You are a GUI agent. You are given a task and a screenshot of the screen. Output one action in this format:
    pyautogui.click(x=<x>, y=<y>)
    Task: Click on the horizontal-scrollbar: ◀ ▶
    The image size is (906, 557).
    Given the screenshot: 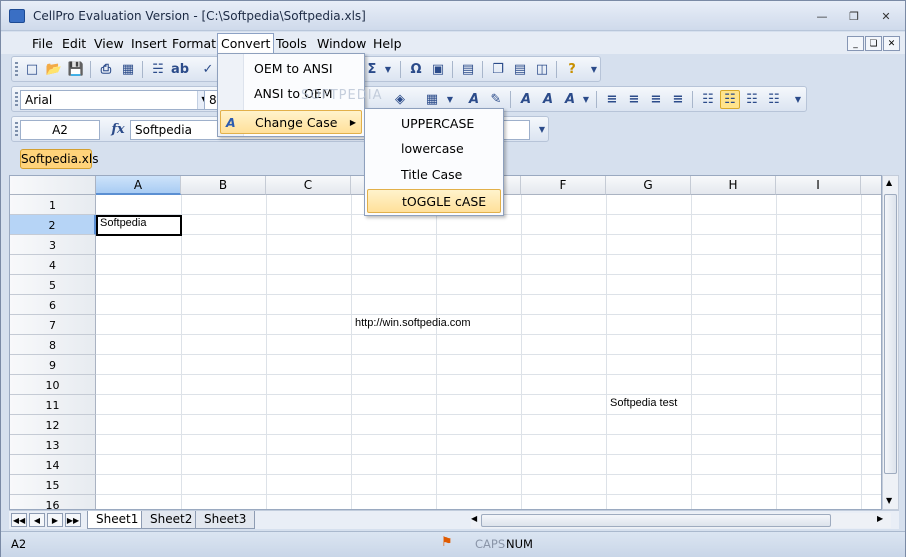 What is the action you would take?
    pyautogui.click(x=681, y=520)
    